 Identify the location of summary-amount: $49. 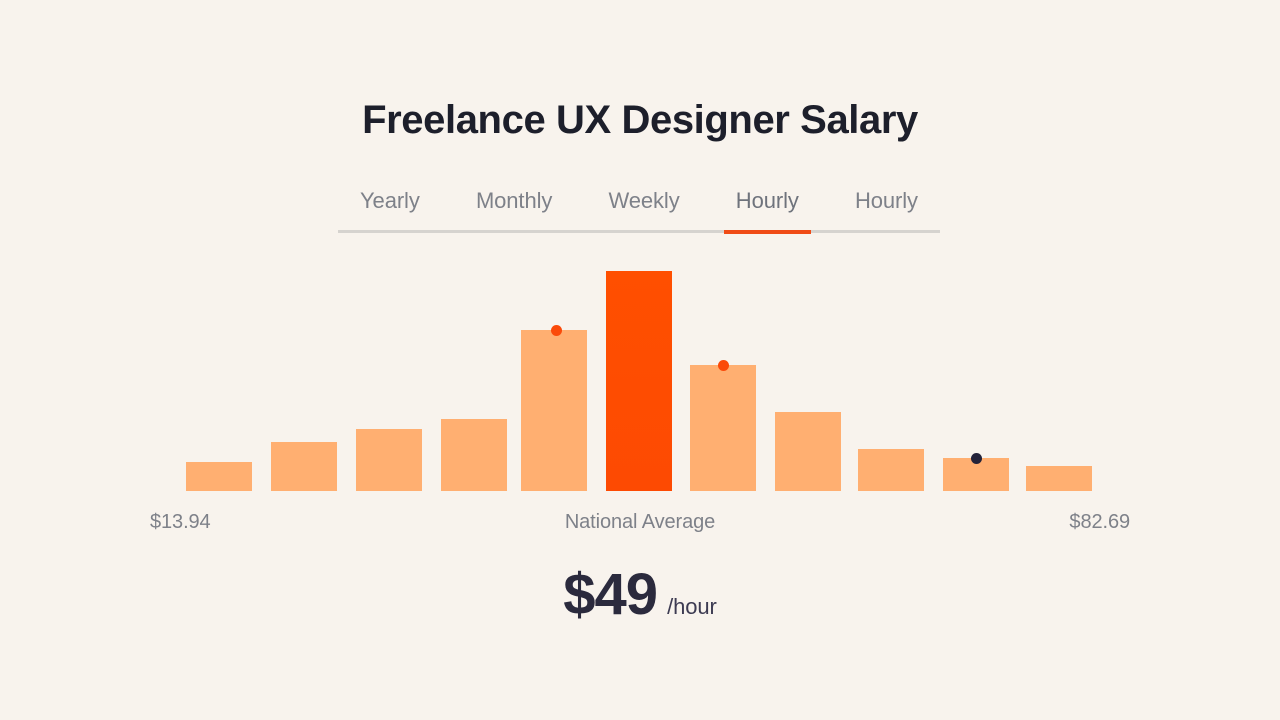
(610, 594).